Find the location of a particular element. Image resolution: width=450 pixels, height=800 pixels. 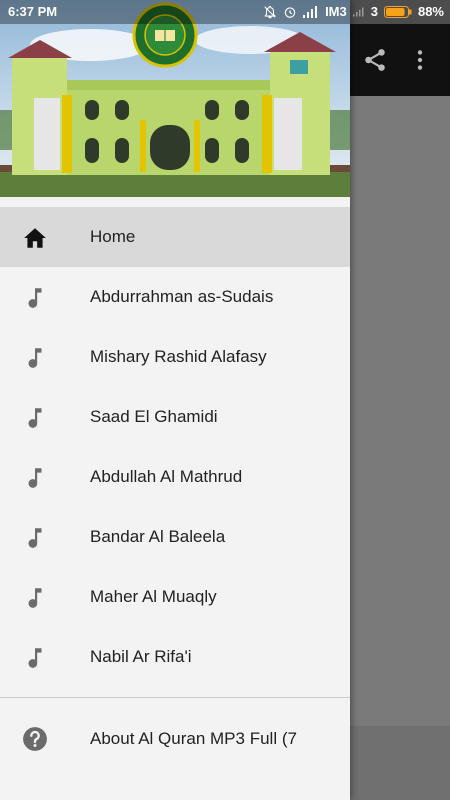

home-icon is located at coordinates (35, 238).